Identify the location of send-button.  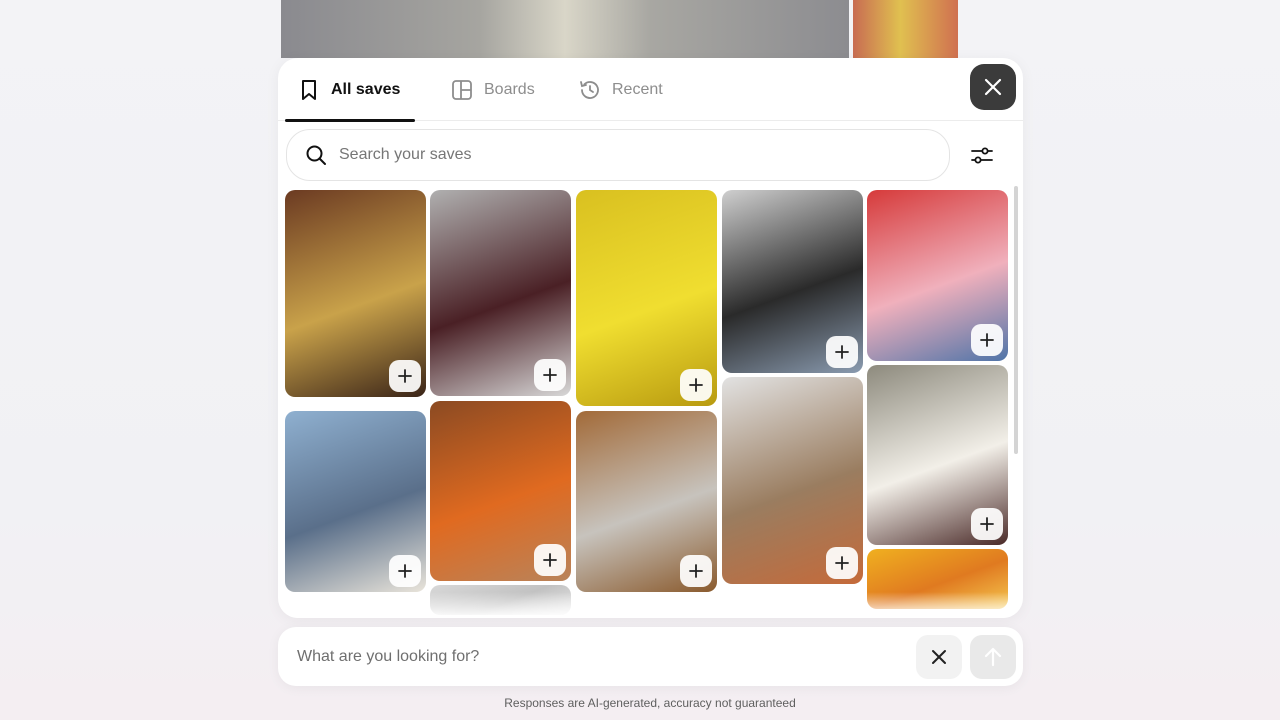
(993, 657).